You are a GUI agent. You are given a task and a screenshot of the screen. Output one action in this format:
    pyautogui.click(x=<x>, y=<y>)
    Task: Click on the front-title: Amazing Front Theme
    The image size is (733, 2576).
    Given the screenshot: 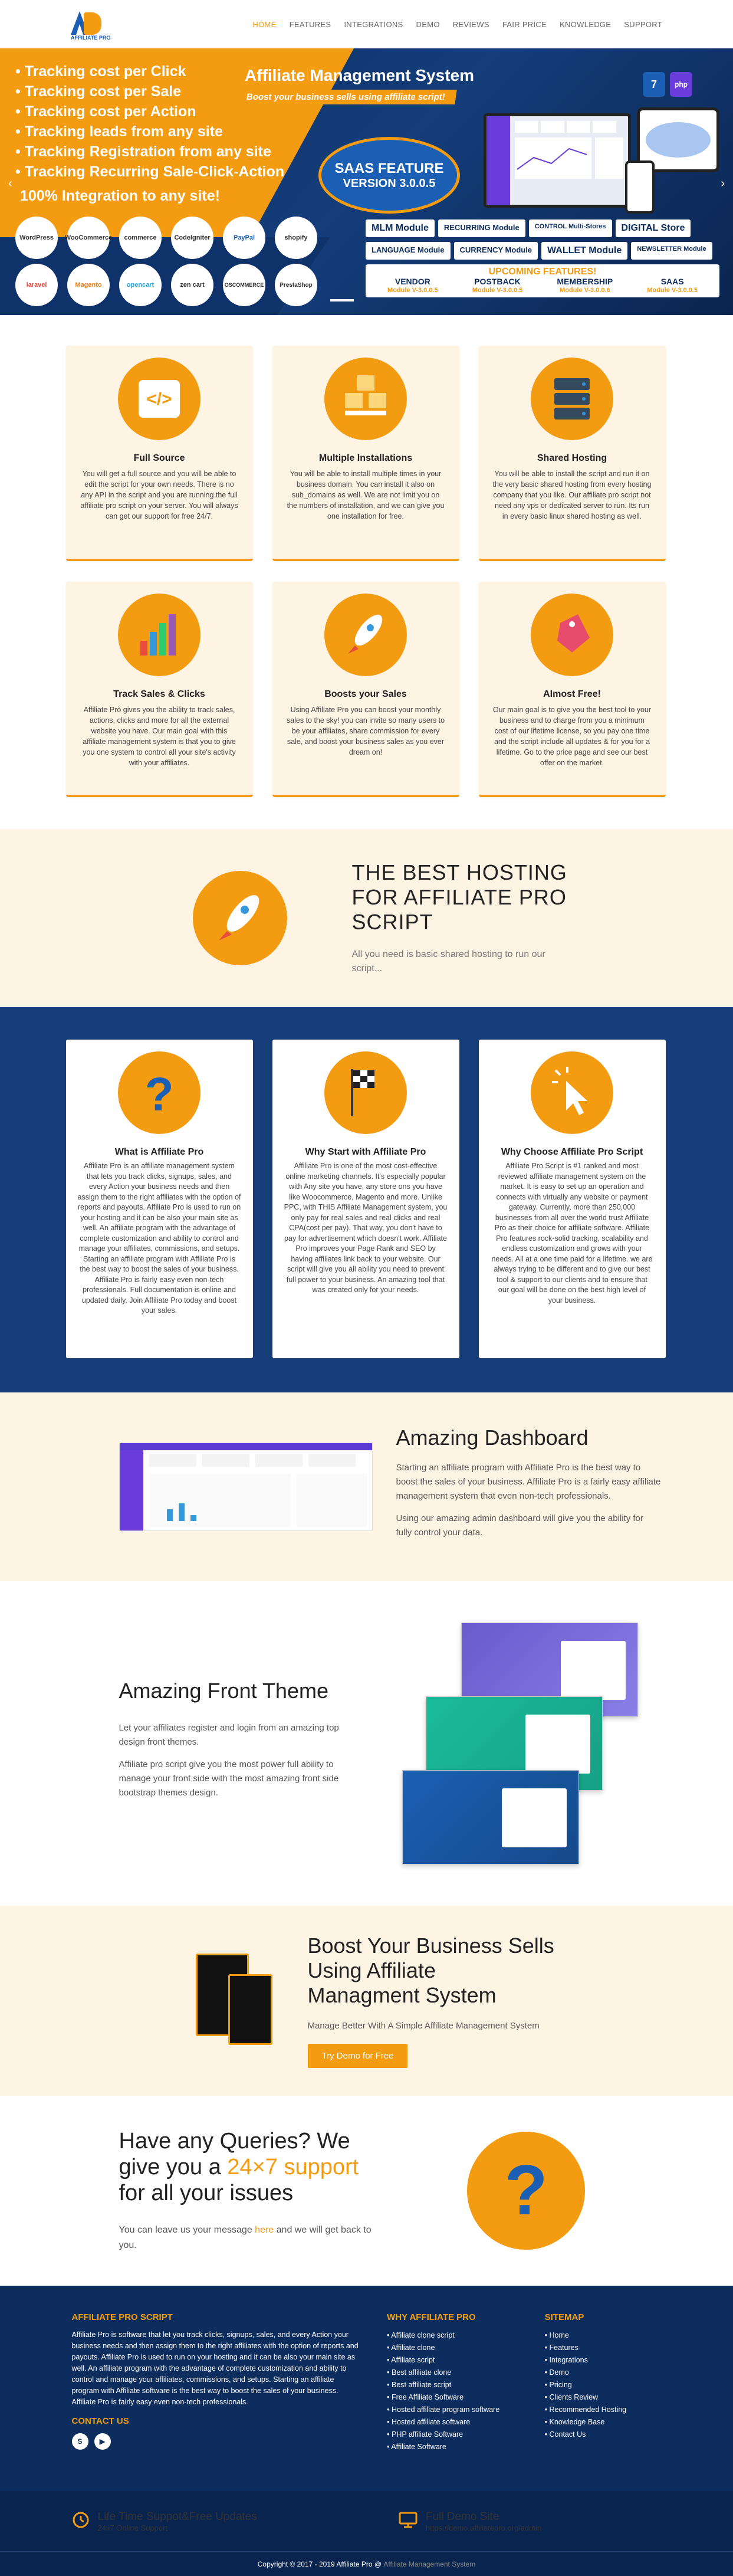 What is the action you would take?
    pyautogui.click(x=223, y=1691)
    